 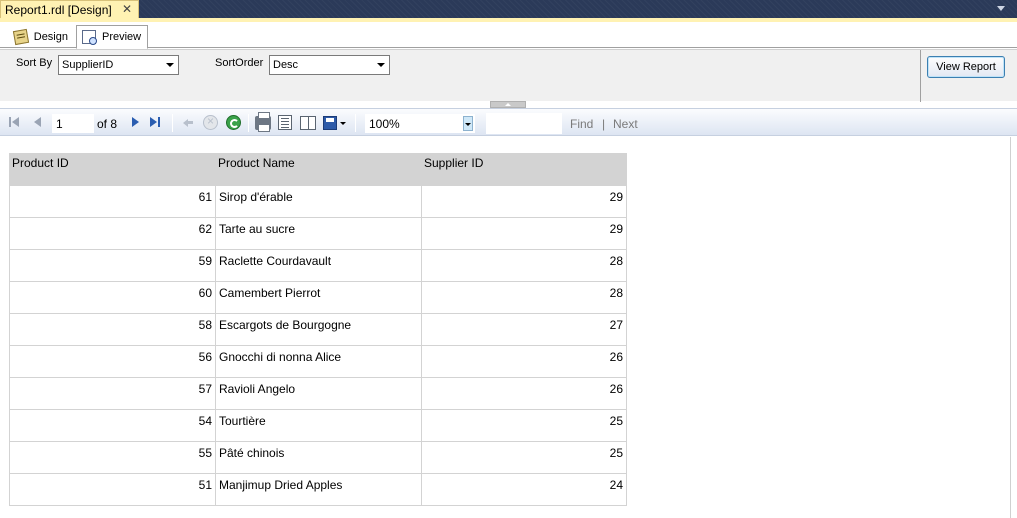 I want to click on column-header-product-id: Product ID, so click(x=112, y=169).